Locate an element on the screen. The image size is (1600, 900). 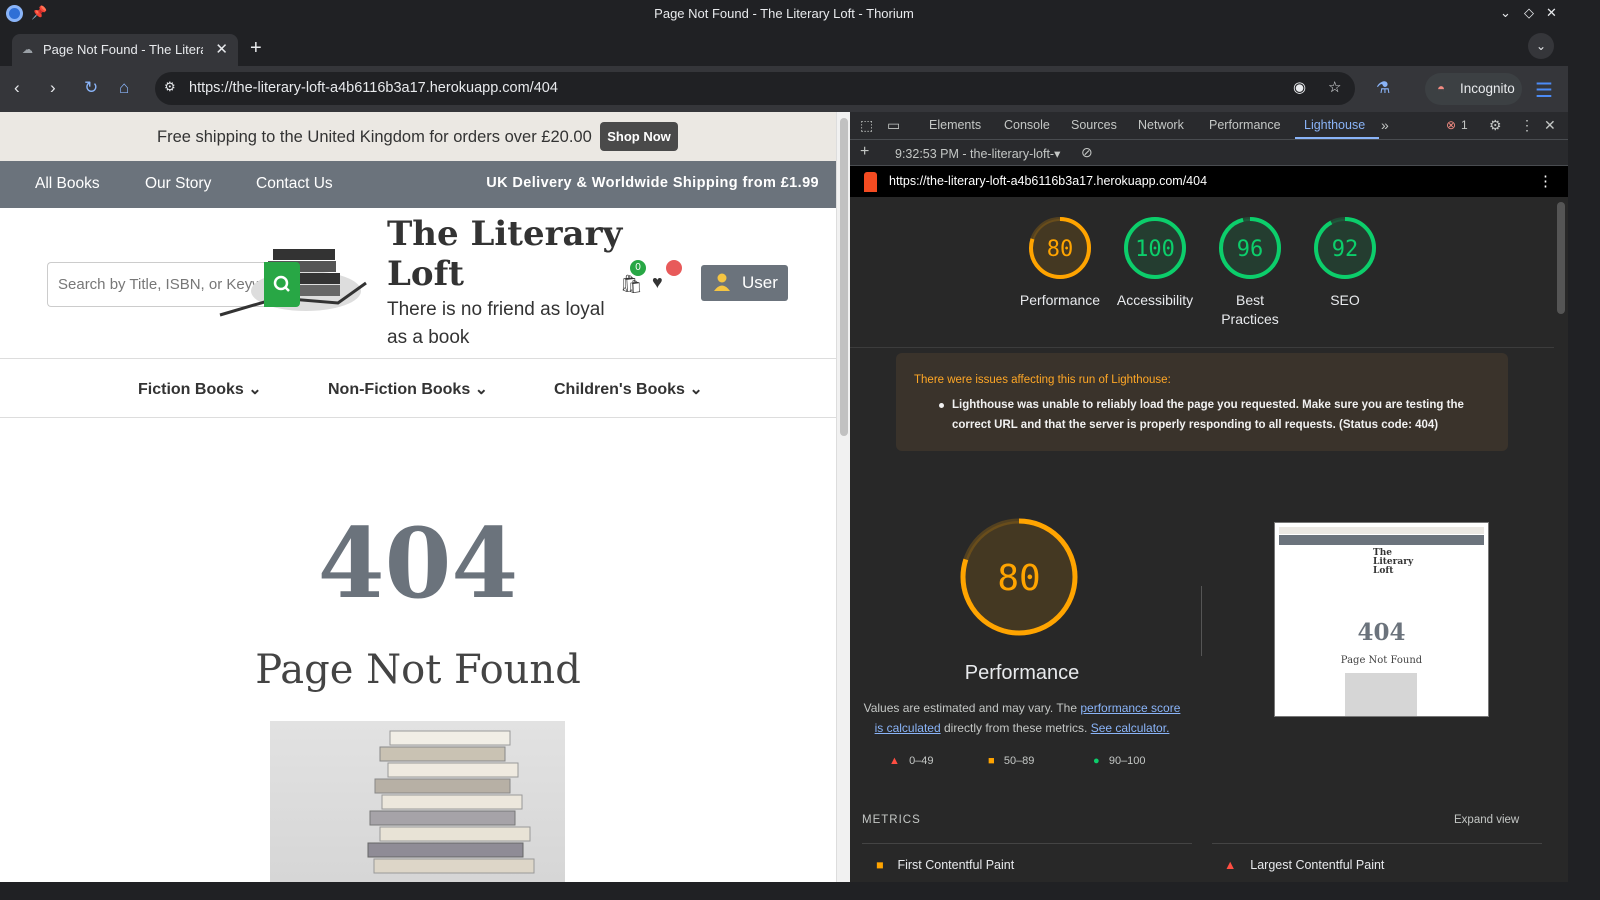
minimize-icon: ⌄ is located at coordinates (1505, 13).